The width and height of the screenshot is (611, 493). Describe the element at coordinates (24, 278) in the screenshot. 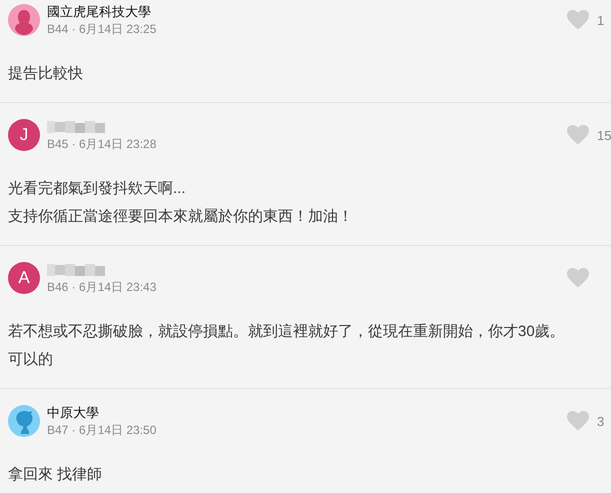

I see `avatar: A` at that location.